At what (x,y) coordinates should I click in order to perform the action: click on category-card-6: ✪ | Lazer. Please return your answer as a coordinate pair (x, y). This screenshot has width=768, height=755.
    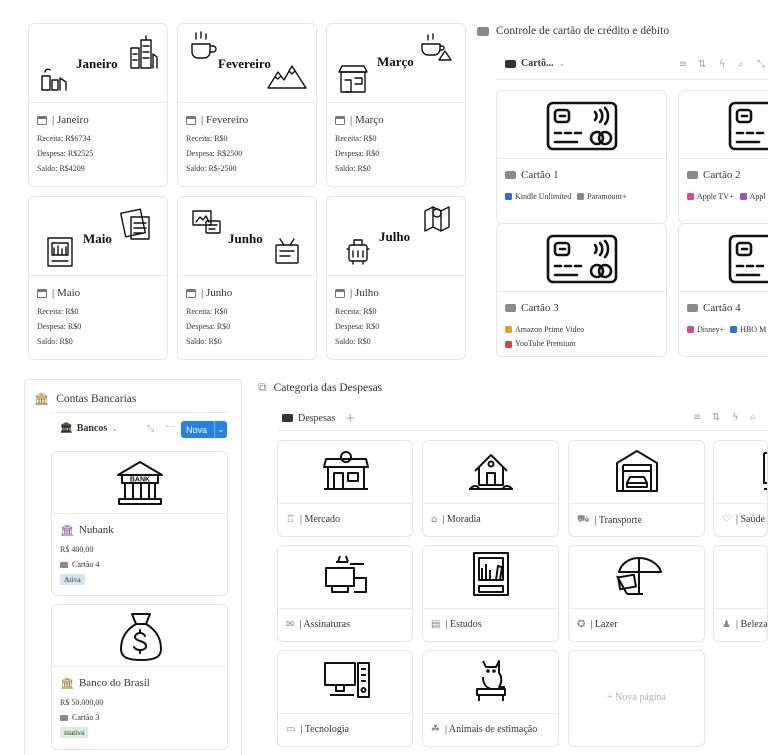
    Looking at the image, I should click on (636, 593).